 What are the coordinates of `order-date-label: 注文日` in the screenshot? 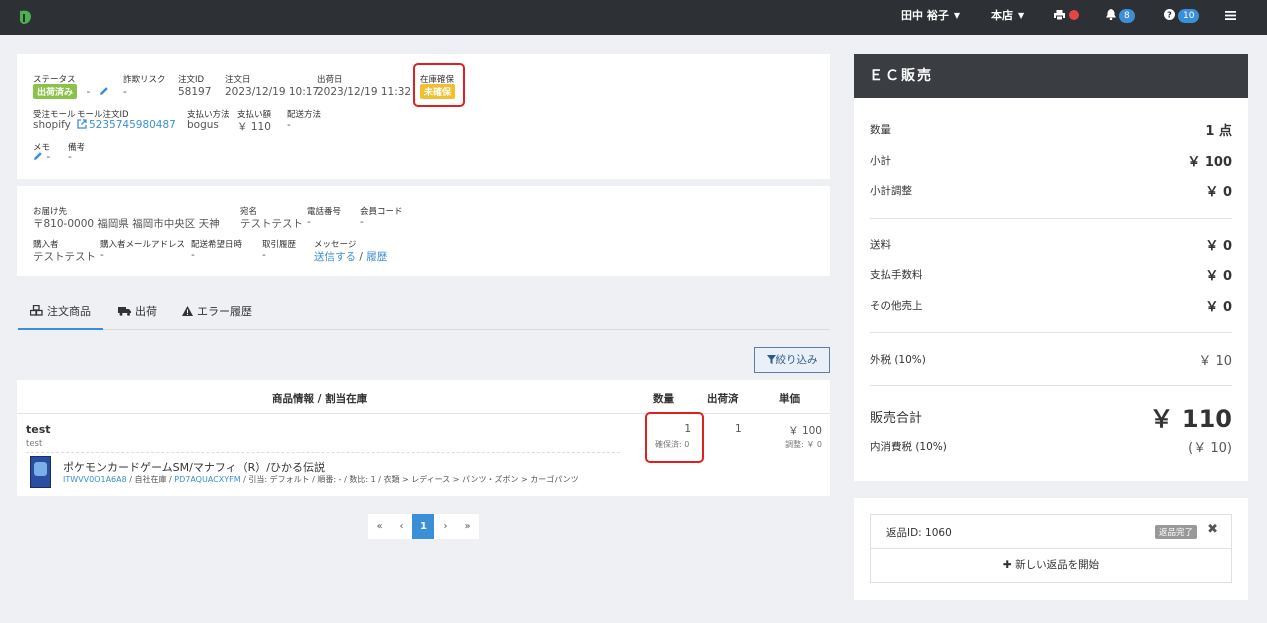 It's located at (238, 80).